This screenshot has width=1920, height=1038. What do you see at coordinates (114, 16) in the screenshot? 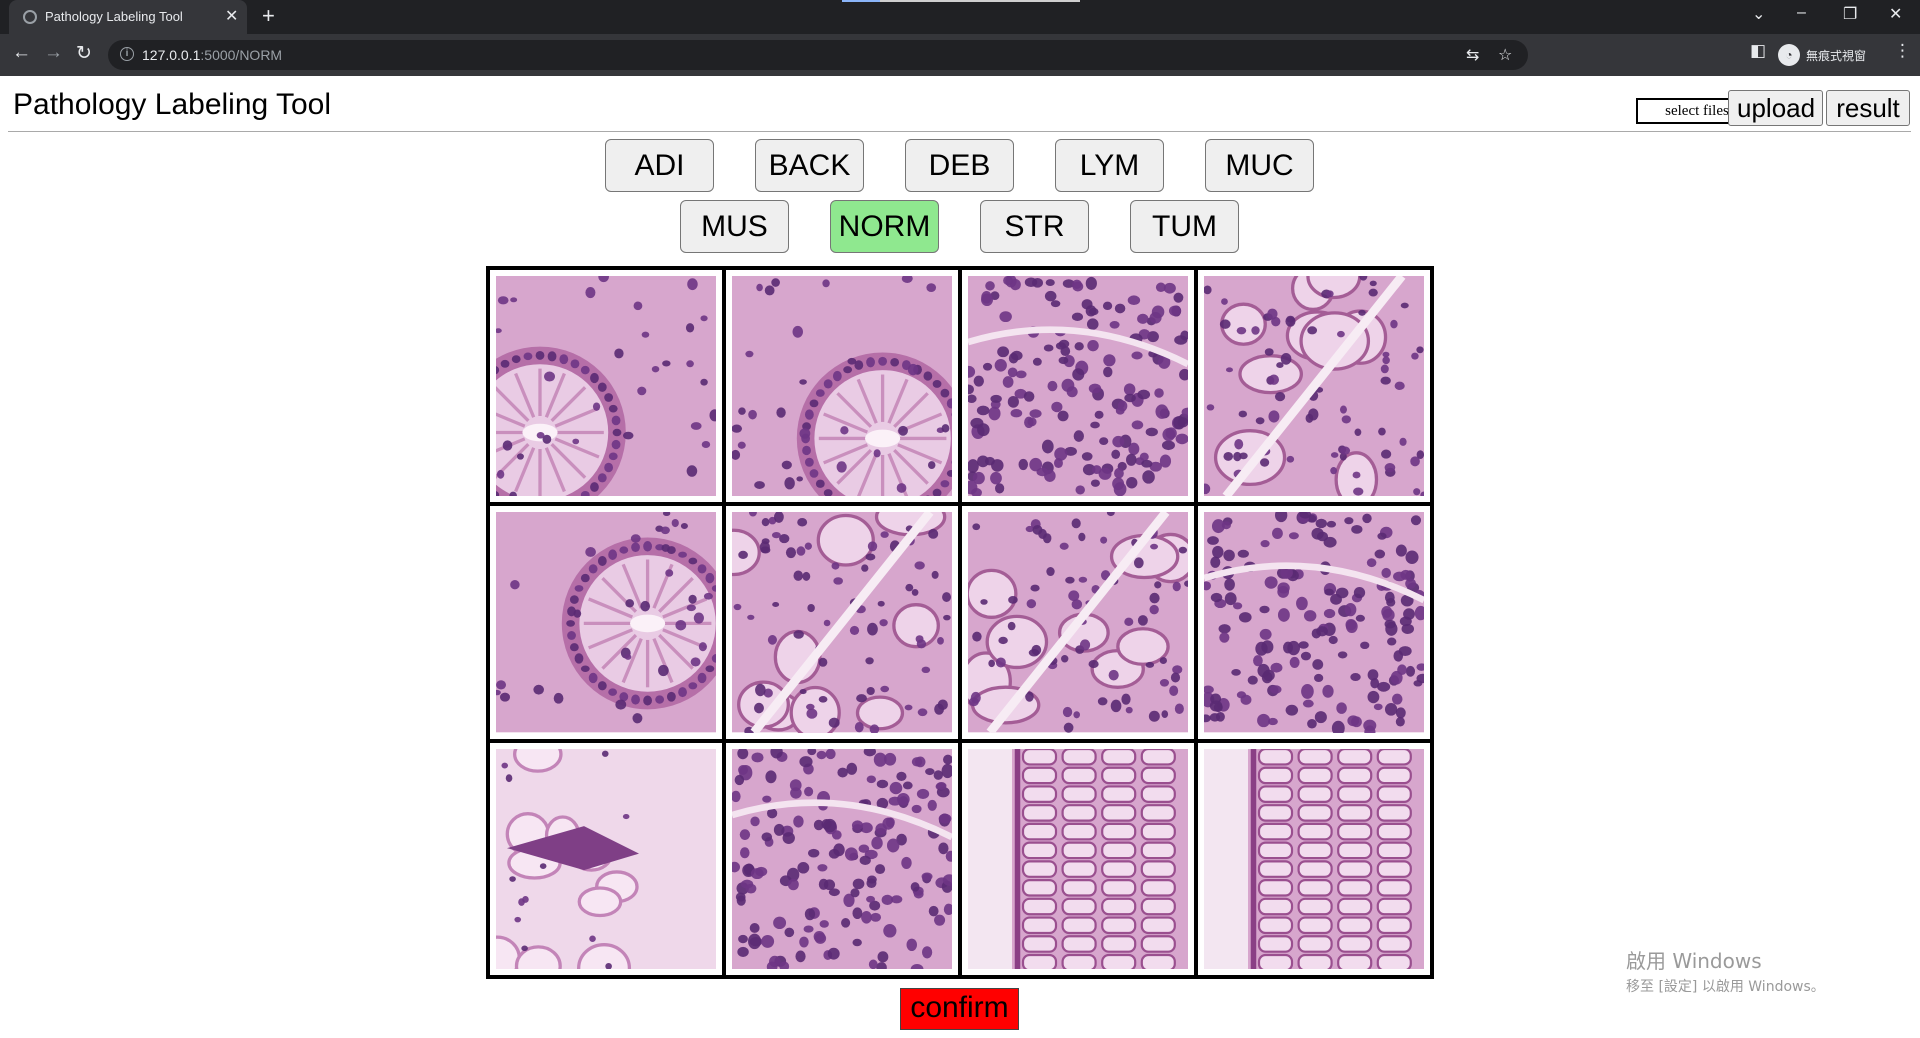
I see `tab-title: Pathology Labeling Tool` at bounding box center [114, 16].